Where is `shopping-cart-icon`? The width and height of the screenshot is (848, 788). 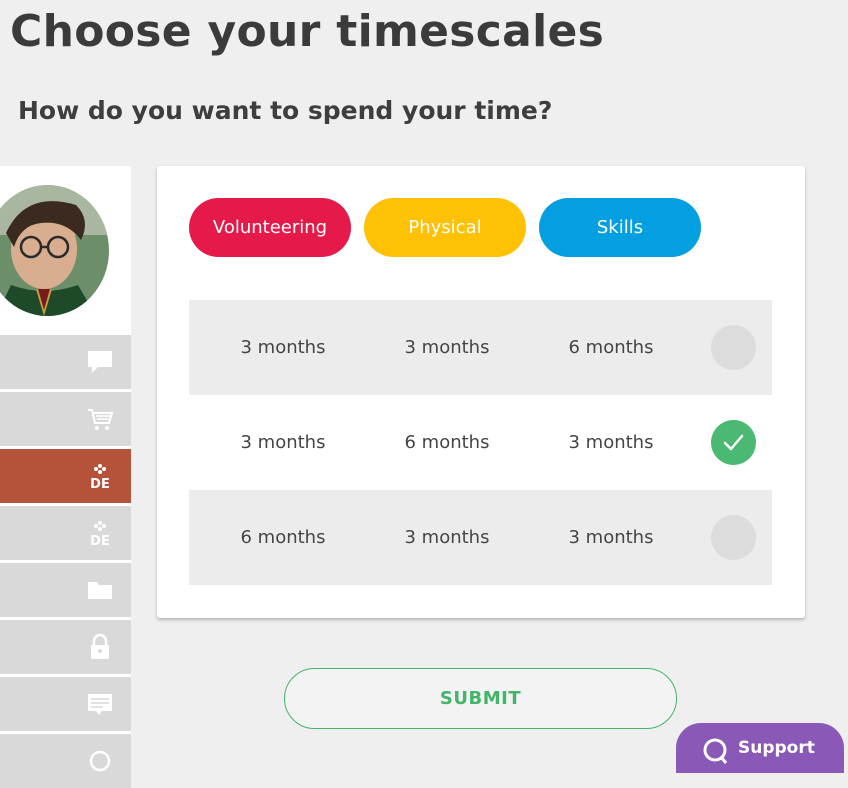 shopping-cart-icon is located at coordinates (101, 419).